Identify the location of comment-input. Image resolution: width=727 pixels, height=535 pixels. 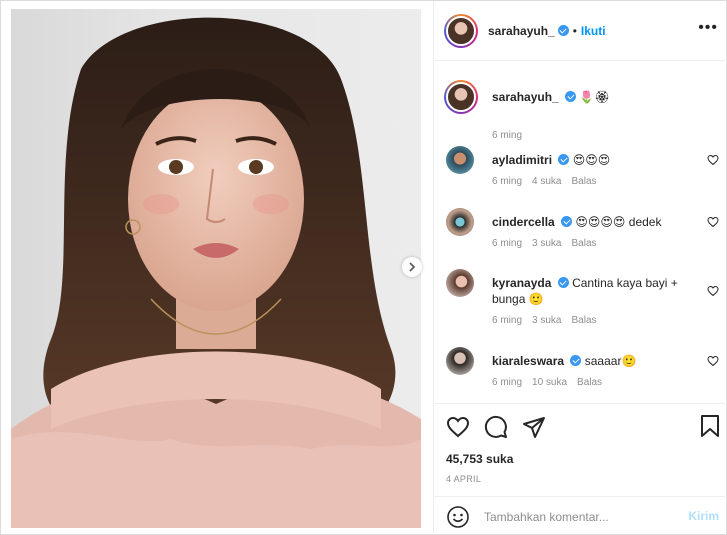
(579, 516).